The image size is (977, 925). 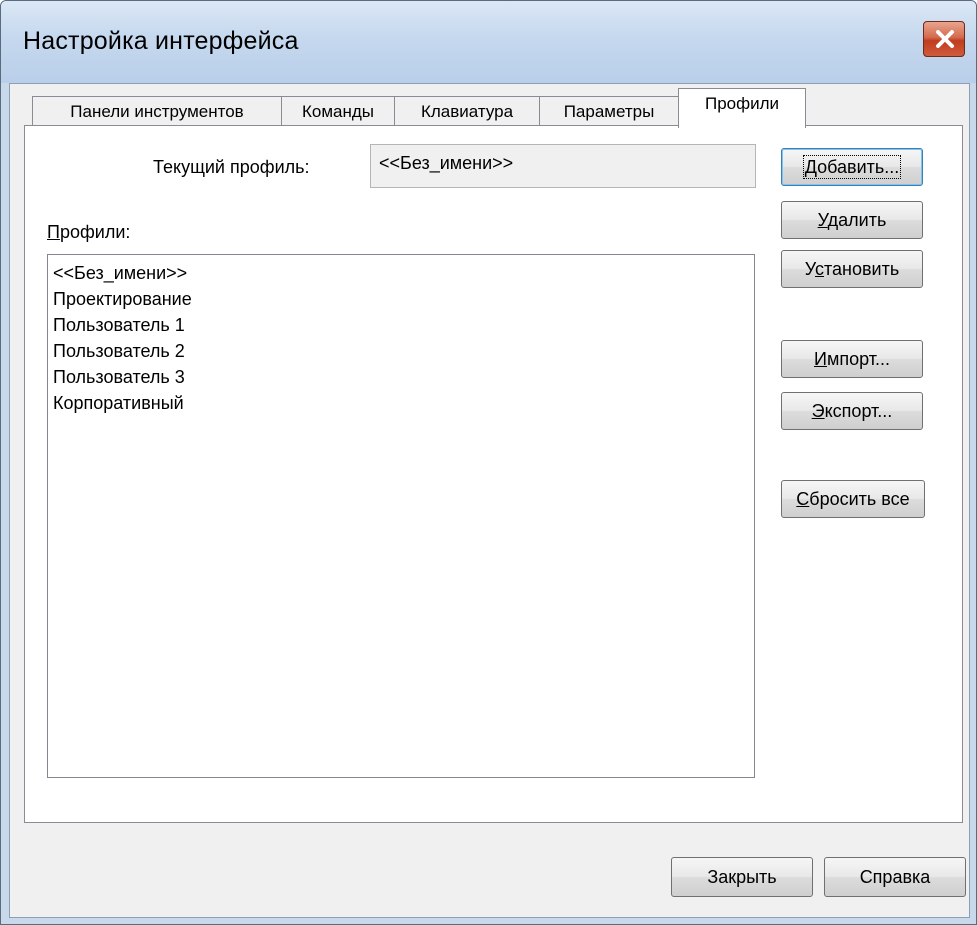 I want to click on close-button, so click(x=944, y=39).